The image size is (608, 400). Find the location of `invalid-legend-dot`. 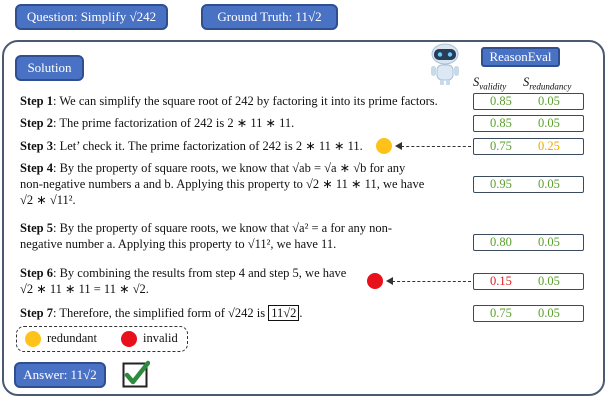

invalid-legend-dot is located at coordinates (129, 339).